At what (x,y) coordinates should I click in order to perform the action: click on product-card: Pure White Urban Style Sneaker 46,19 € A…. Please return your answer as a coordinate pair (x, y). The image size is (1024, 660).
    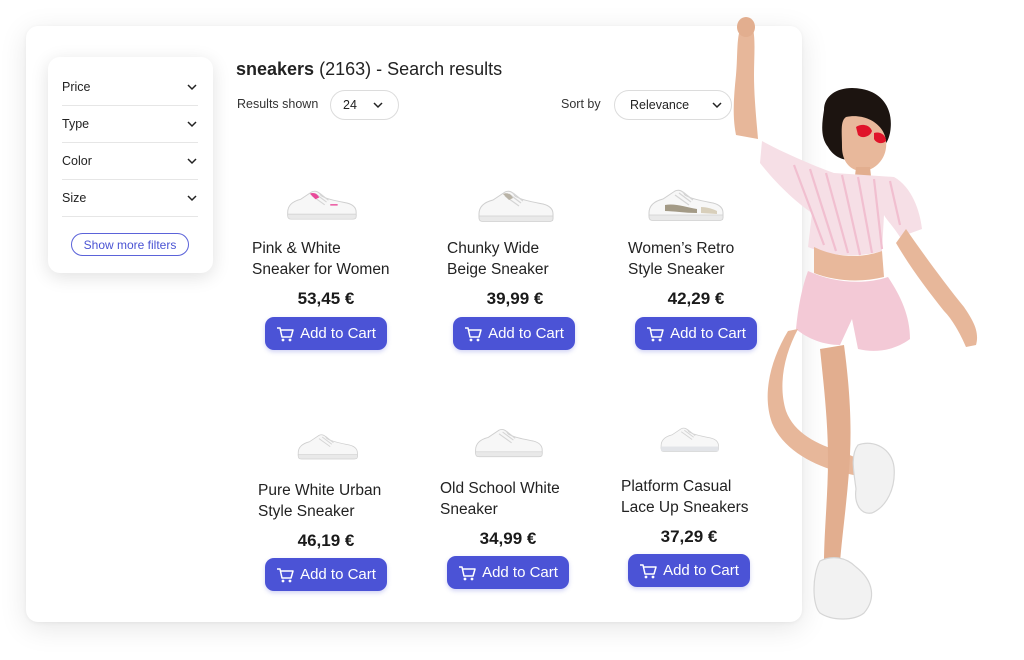
    Looking at the image, I should click on (340, 504).